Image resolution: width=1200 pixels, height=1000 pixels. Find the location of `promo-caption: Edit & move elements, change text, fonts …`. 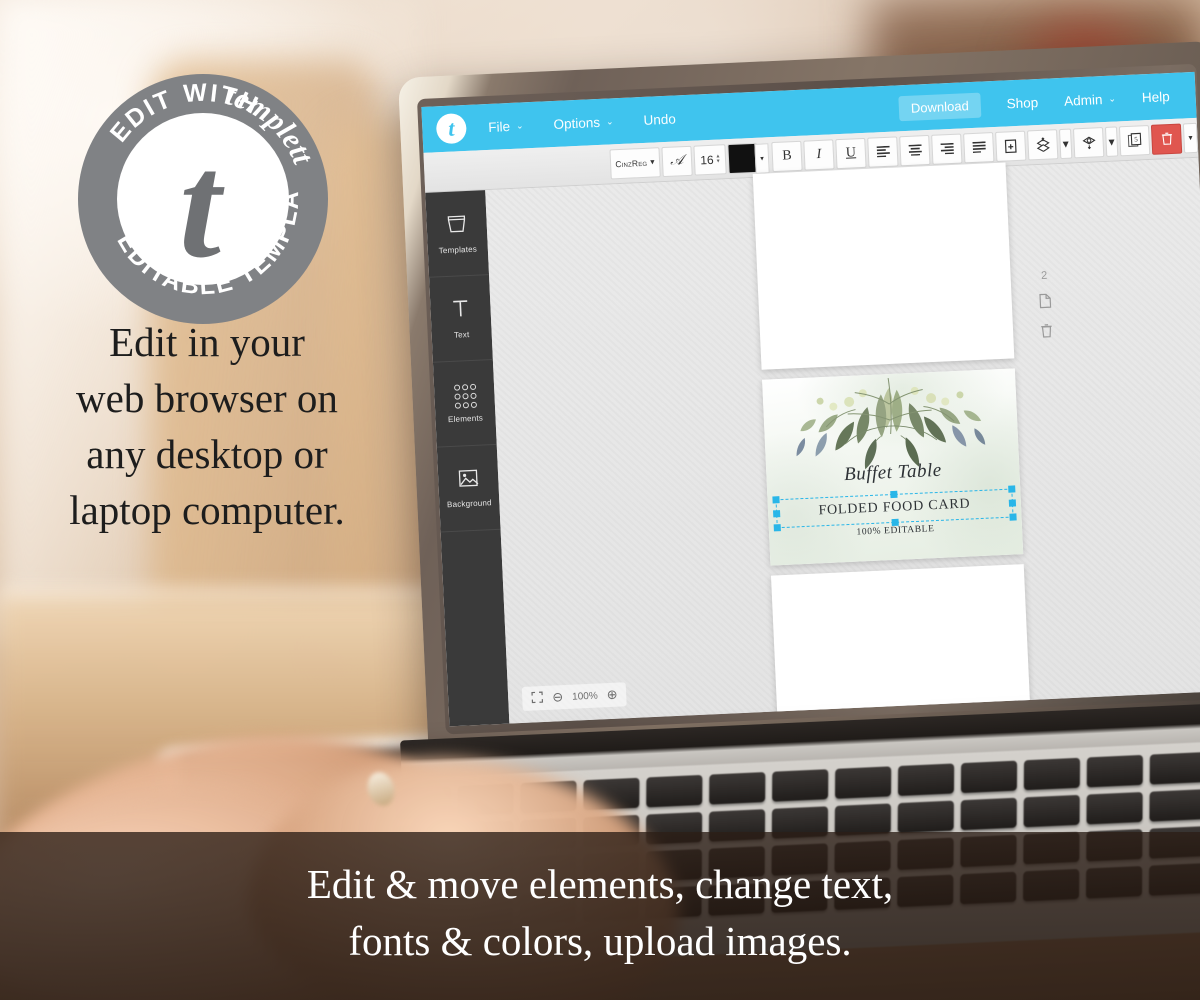

promo-caption: Edit & move elements, change text, fonts … is located at coordinates (600, 912).